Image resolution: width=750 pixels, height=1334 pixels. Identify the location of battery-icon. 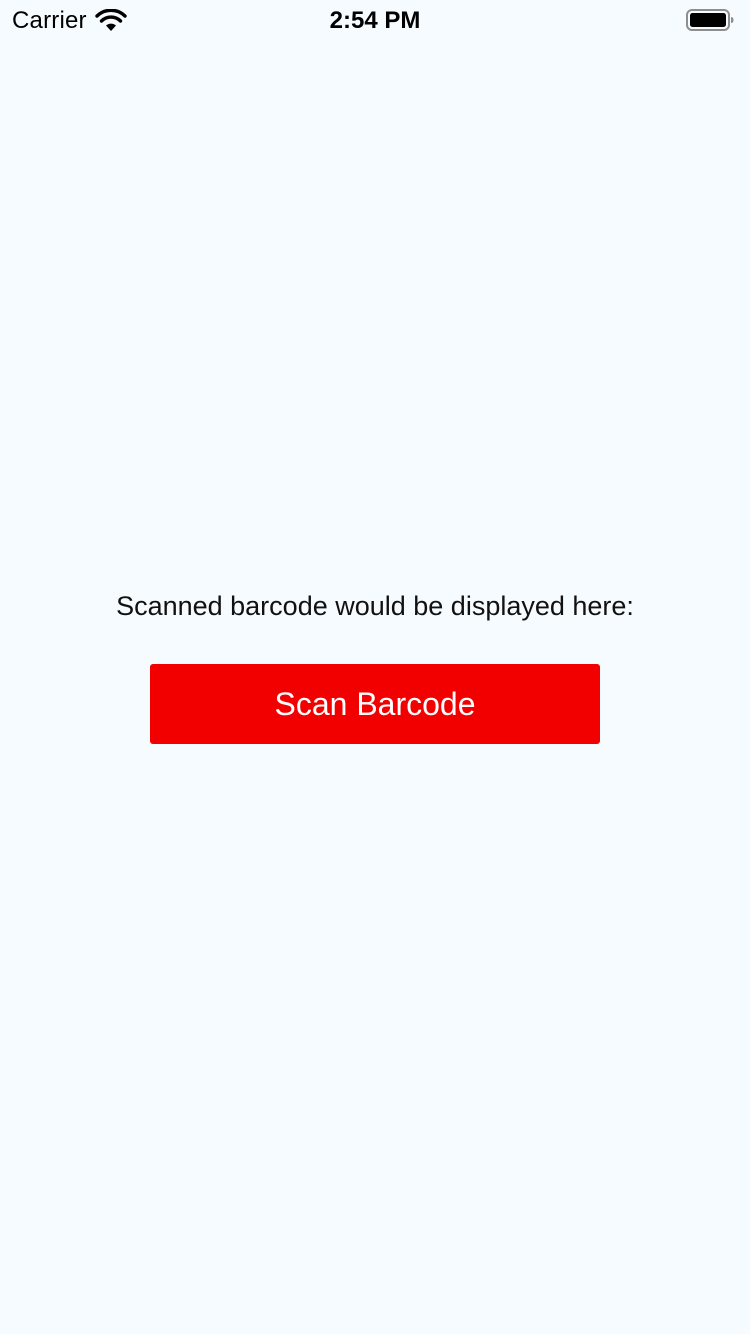
(710, 20).